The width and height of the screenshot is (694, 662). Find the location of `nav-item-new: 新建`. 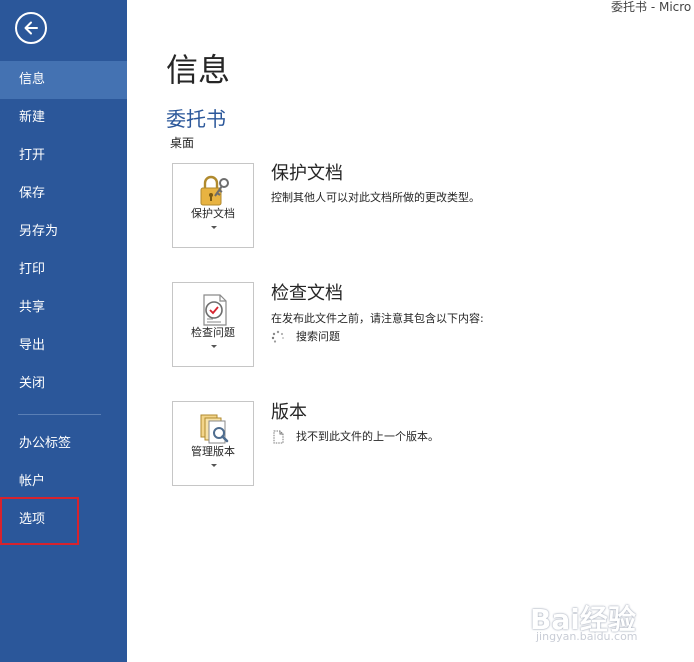

nav-item-new: 新建 is located at coordinates (63, 118).